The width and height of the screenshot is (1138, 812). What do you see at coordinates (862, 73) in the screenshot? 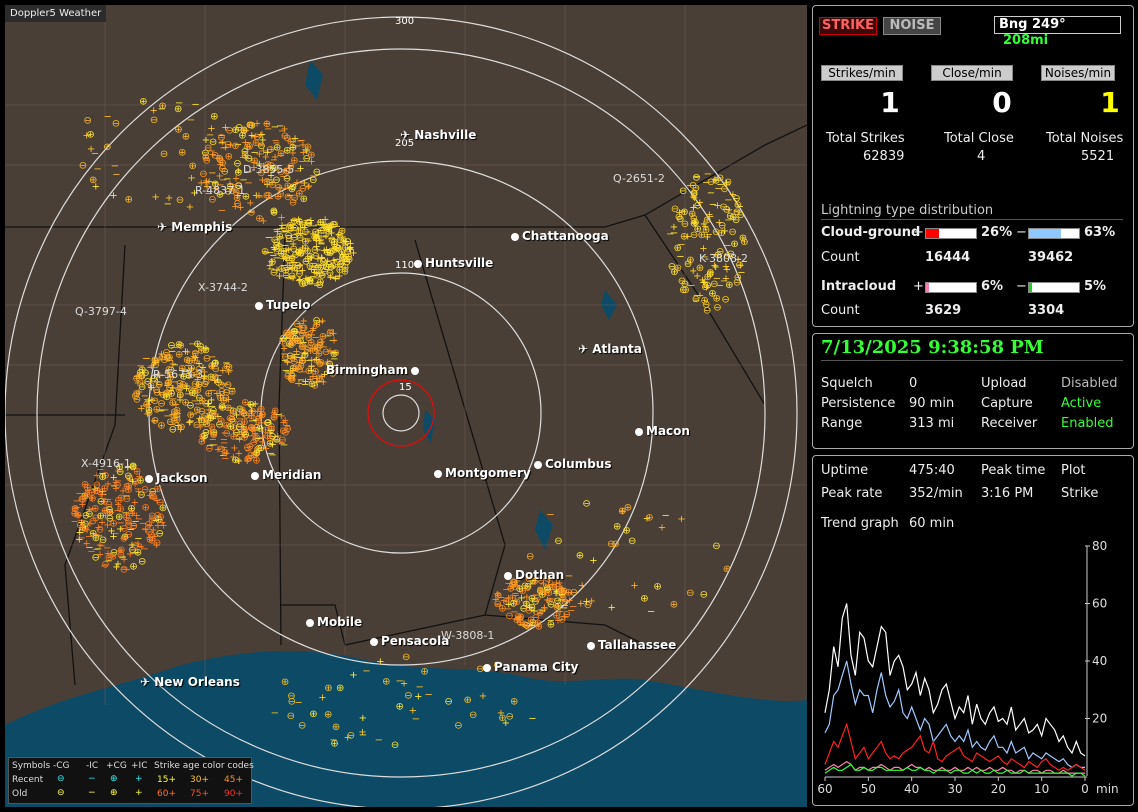
I see `strikes-per-min-header: Strikes/min` at bounding box center [862, 73].